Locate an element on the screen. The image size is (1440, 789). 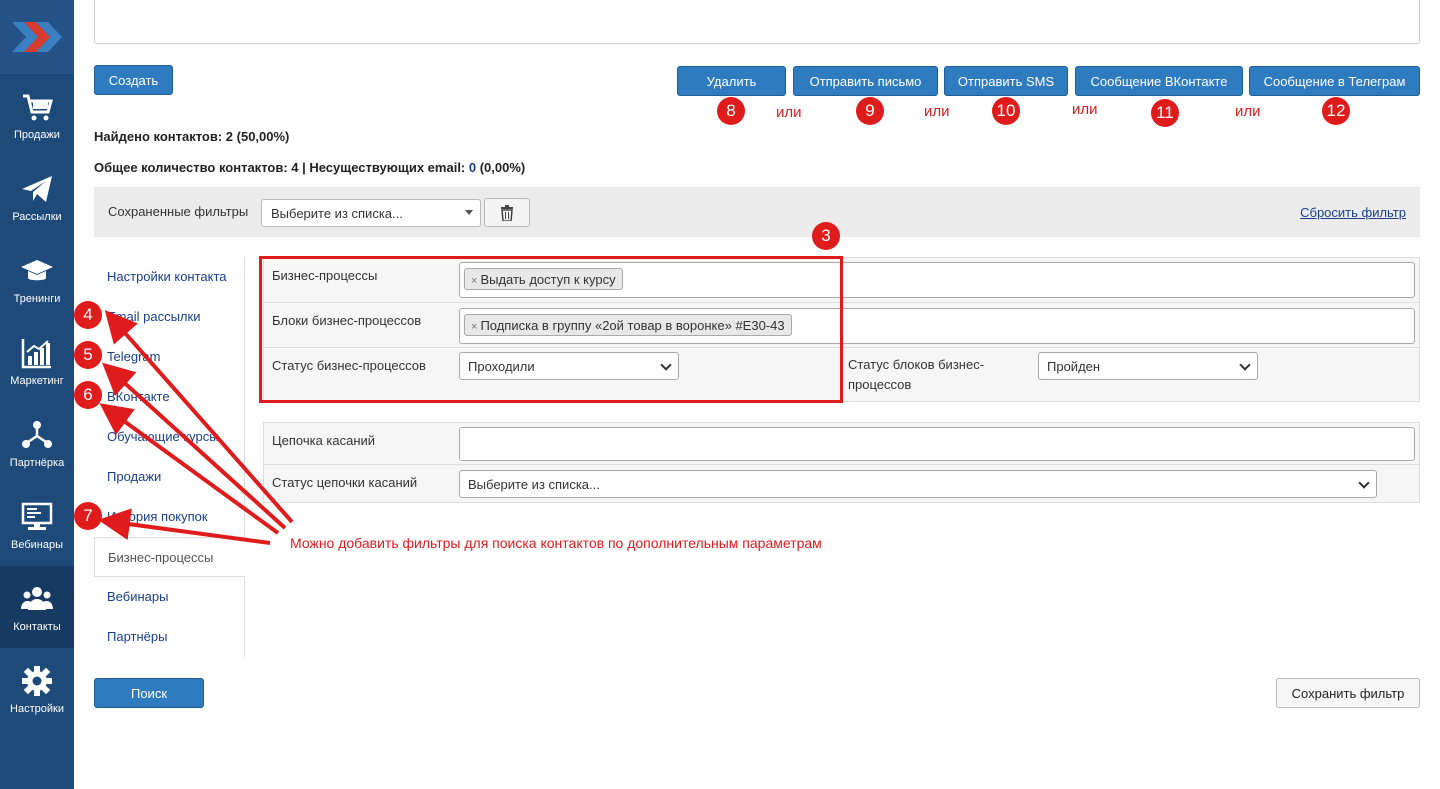
telegram-message-button: Сообщение в Телеграм is located at coordinates (1334, 81).